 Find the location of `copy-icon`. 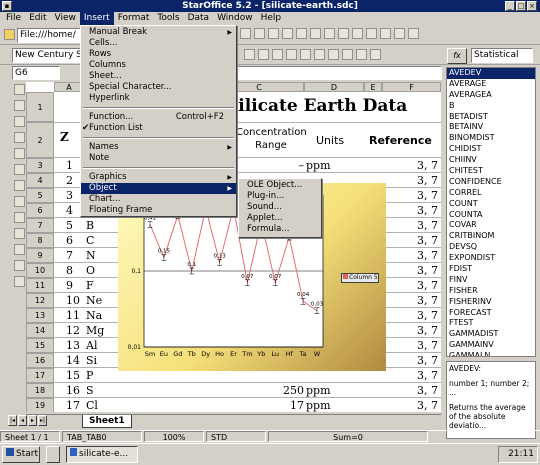

copy-icon is located at coordinates (301, 33).